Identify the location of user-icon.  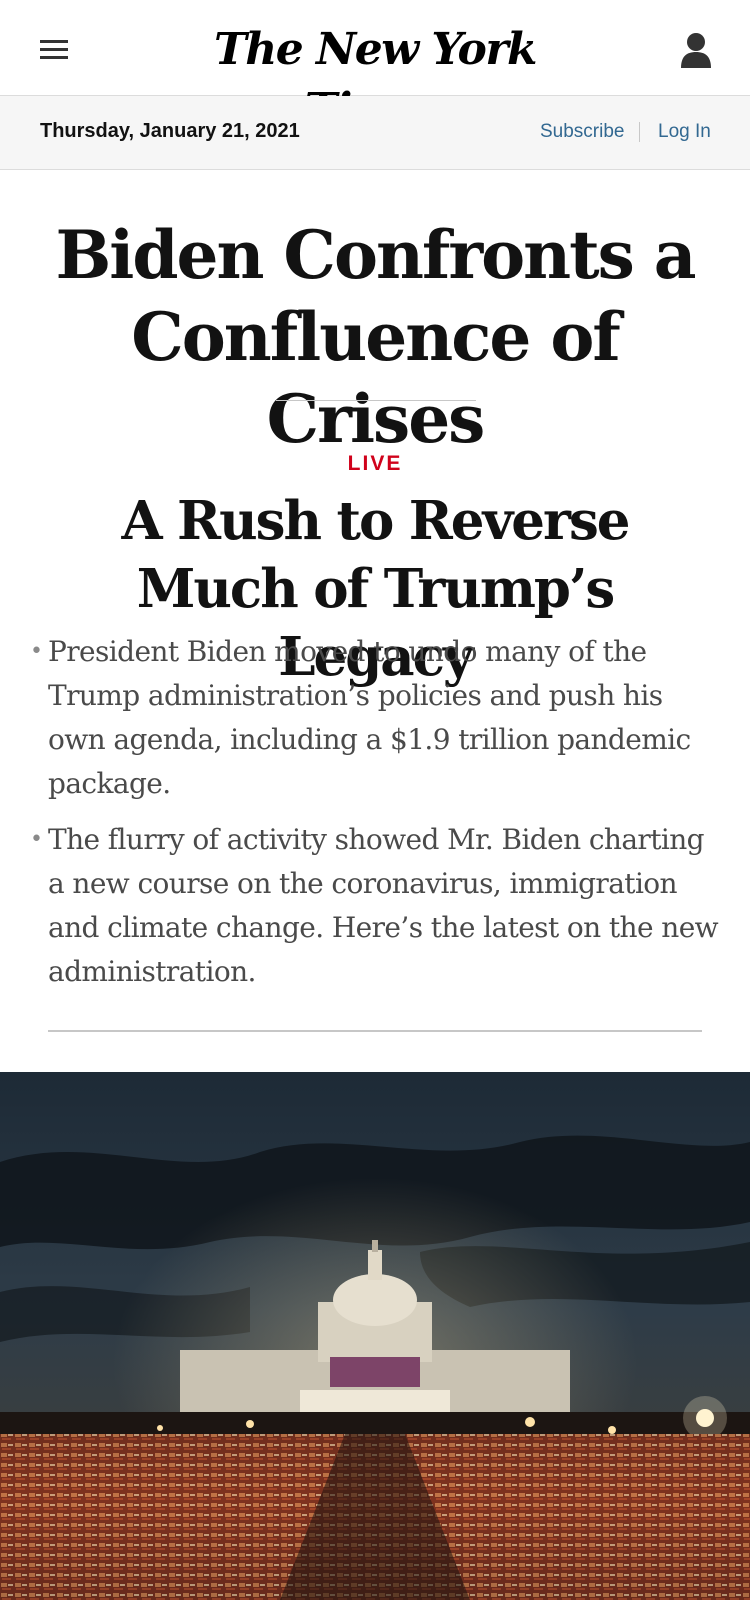
(696, 50).